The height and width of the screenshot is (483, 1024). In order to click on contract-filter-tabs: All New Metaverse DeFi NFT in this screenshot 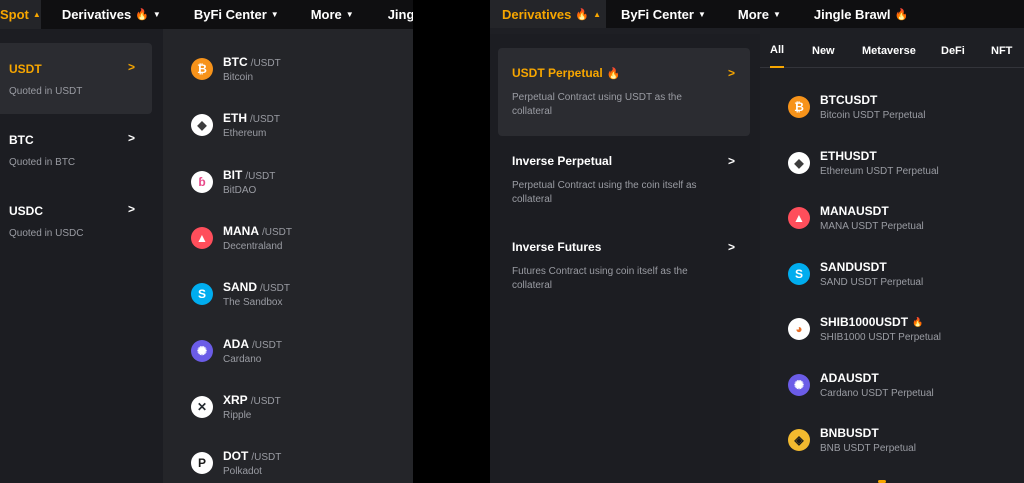, I will do `click(892, 51)`.